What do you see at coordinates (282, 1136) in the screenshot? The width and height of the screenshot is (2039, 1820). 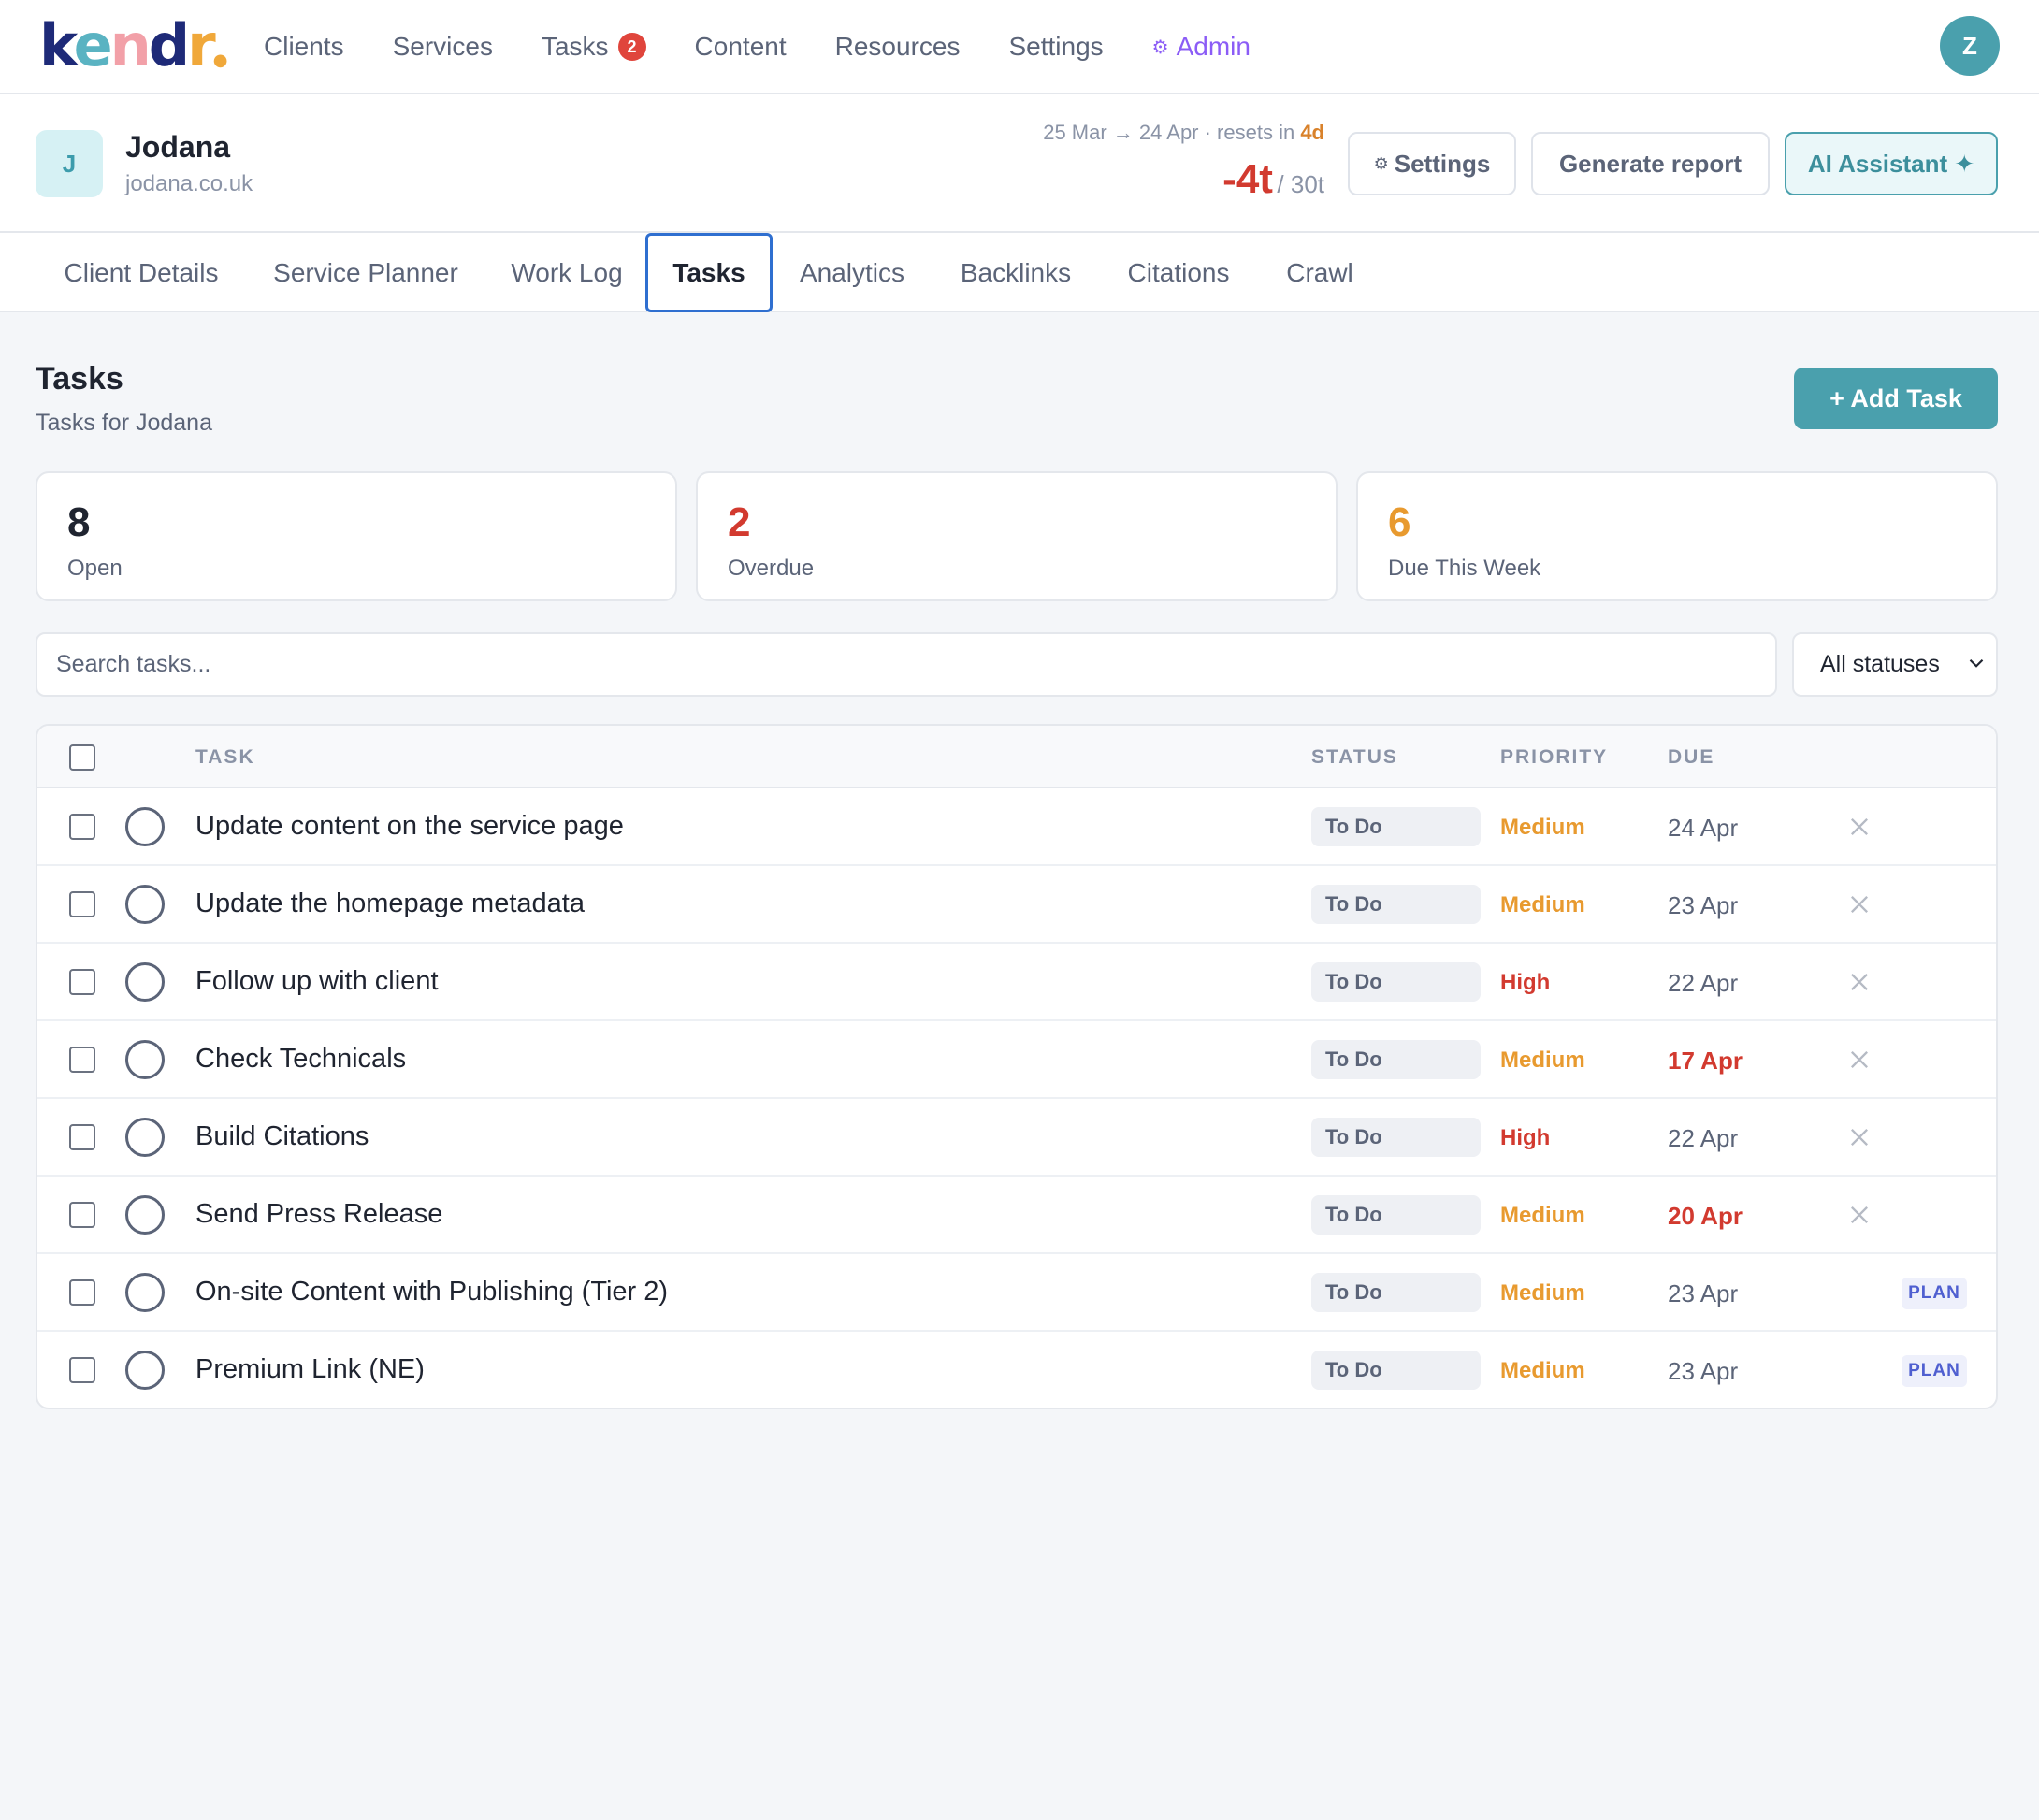 I see `task-name: Build Citations` at bounding box center [282, 1136].